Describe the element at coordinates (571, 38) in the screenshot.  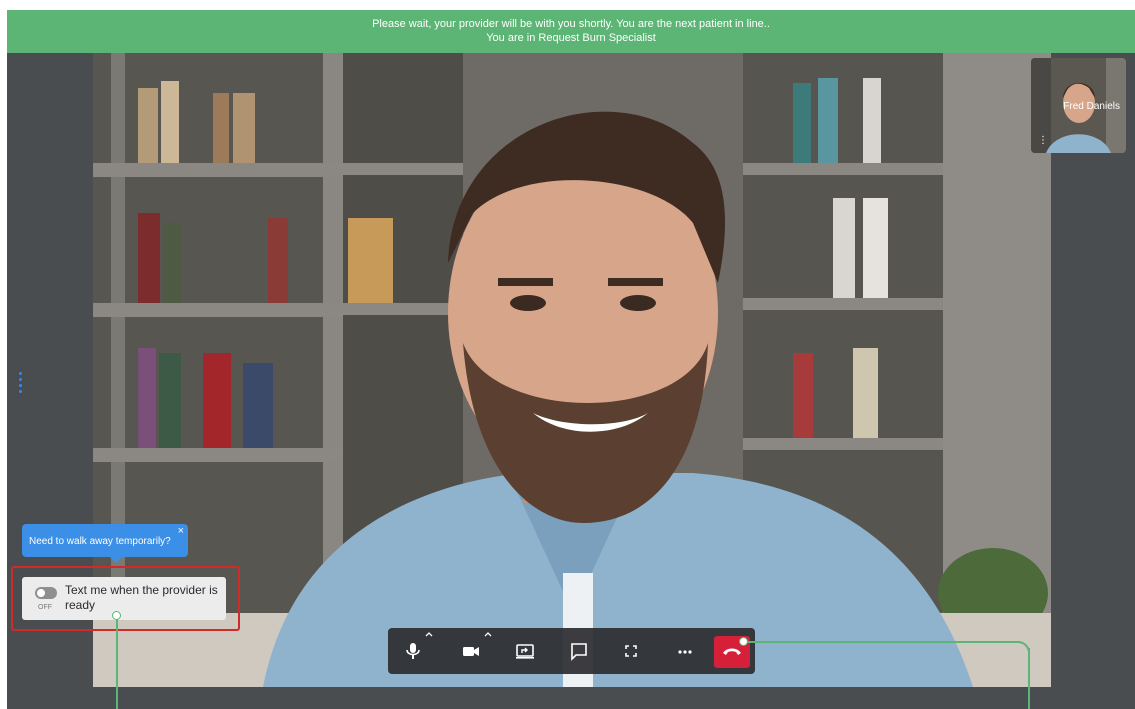
I see `banner-queue-name: You are in Request Burn Specialist` at that location.